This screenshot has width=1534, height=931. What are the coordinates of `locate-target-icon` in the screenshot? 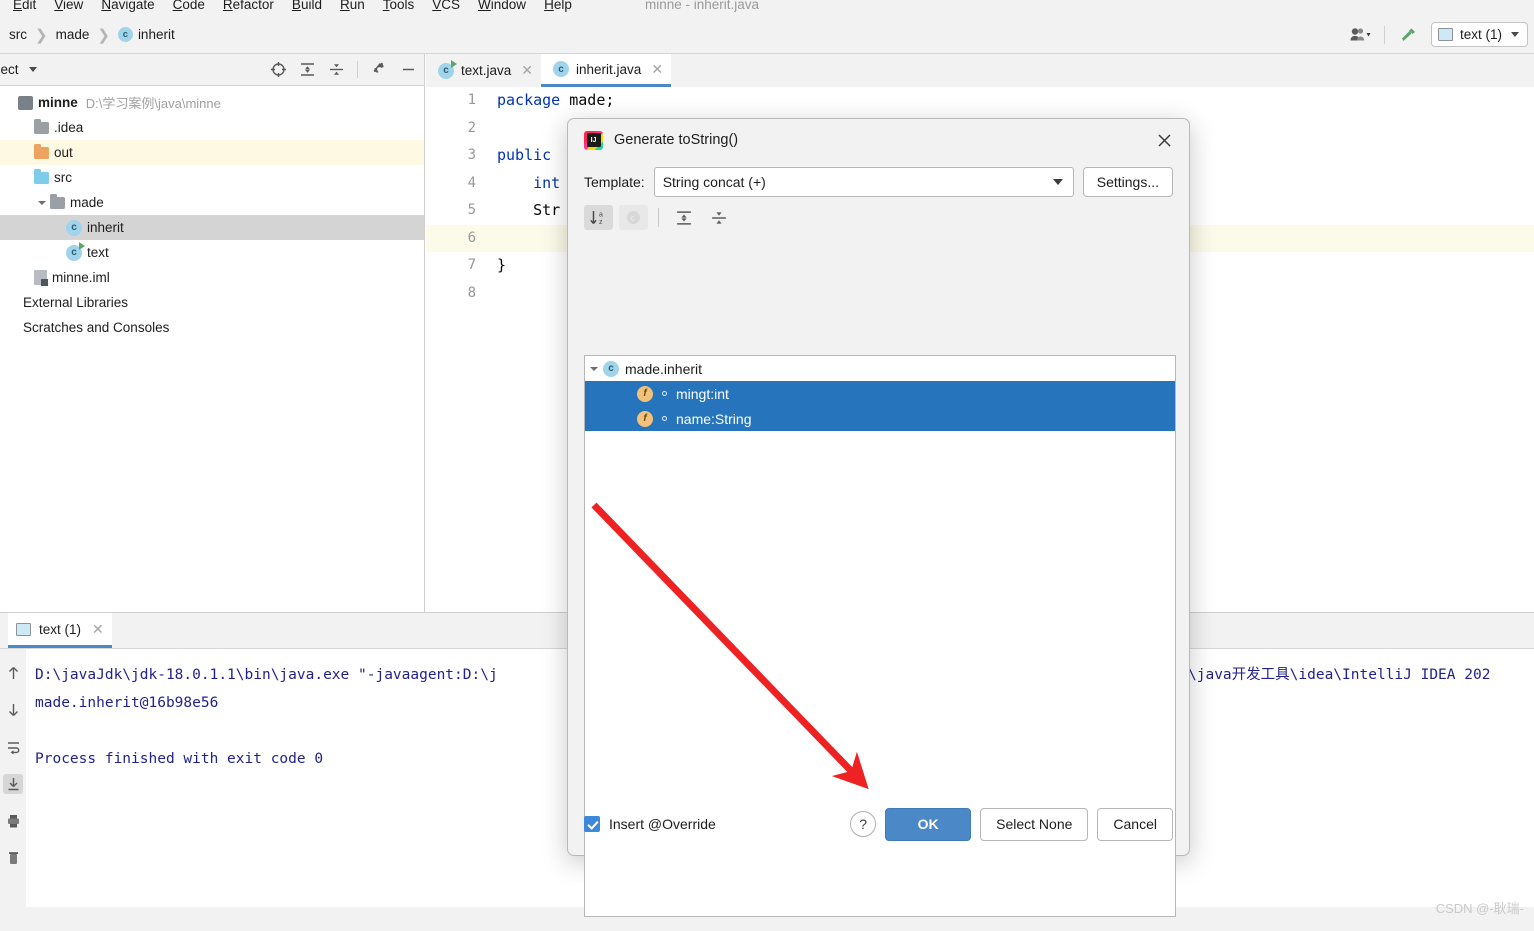 It's located at (278, 70).